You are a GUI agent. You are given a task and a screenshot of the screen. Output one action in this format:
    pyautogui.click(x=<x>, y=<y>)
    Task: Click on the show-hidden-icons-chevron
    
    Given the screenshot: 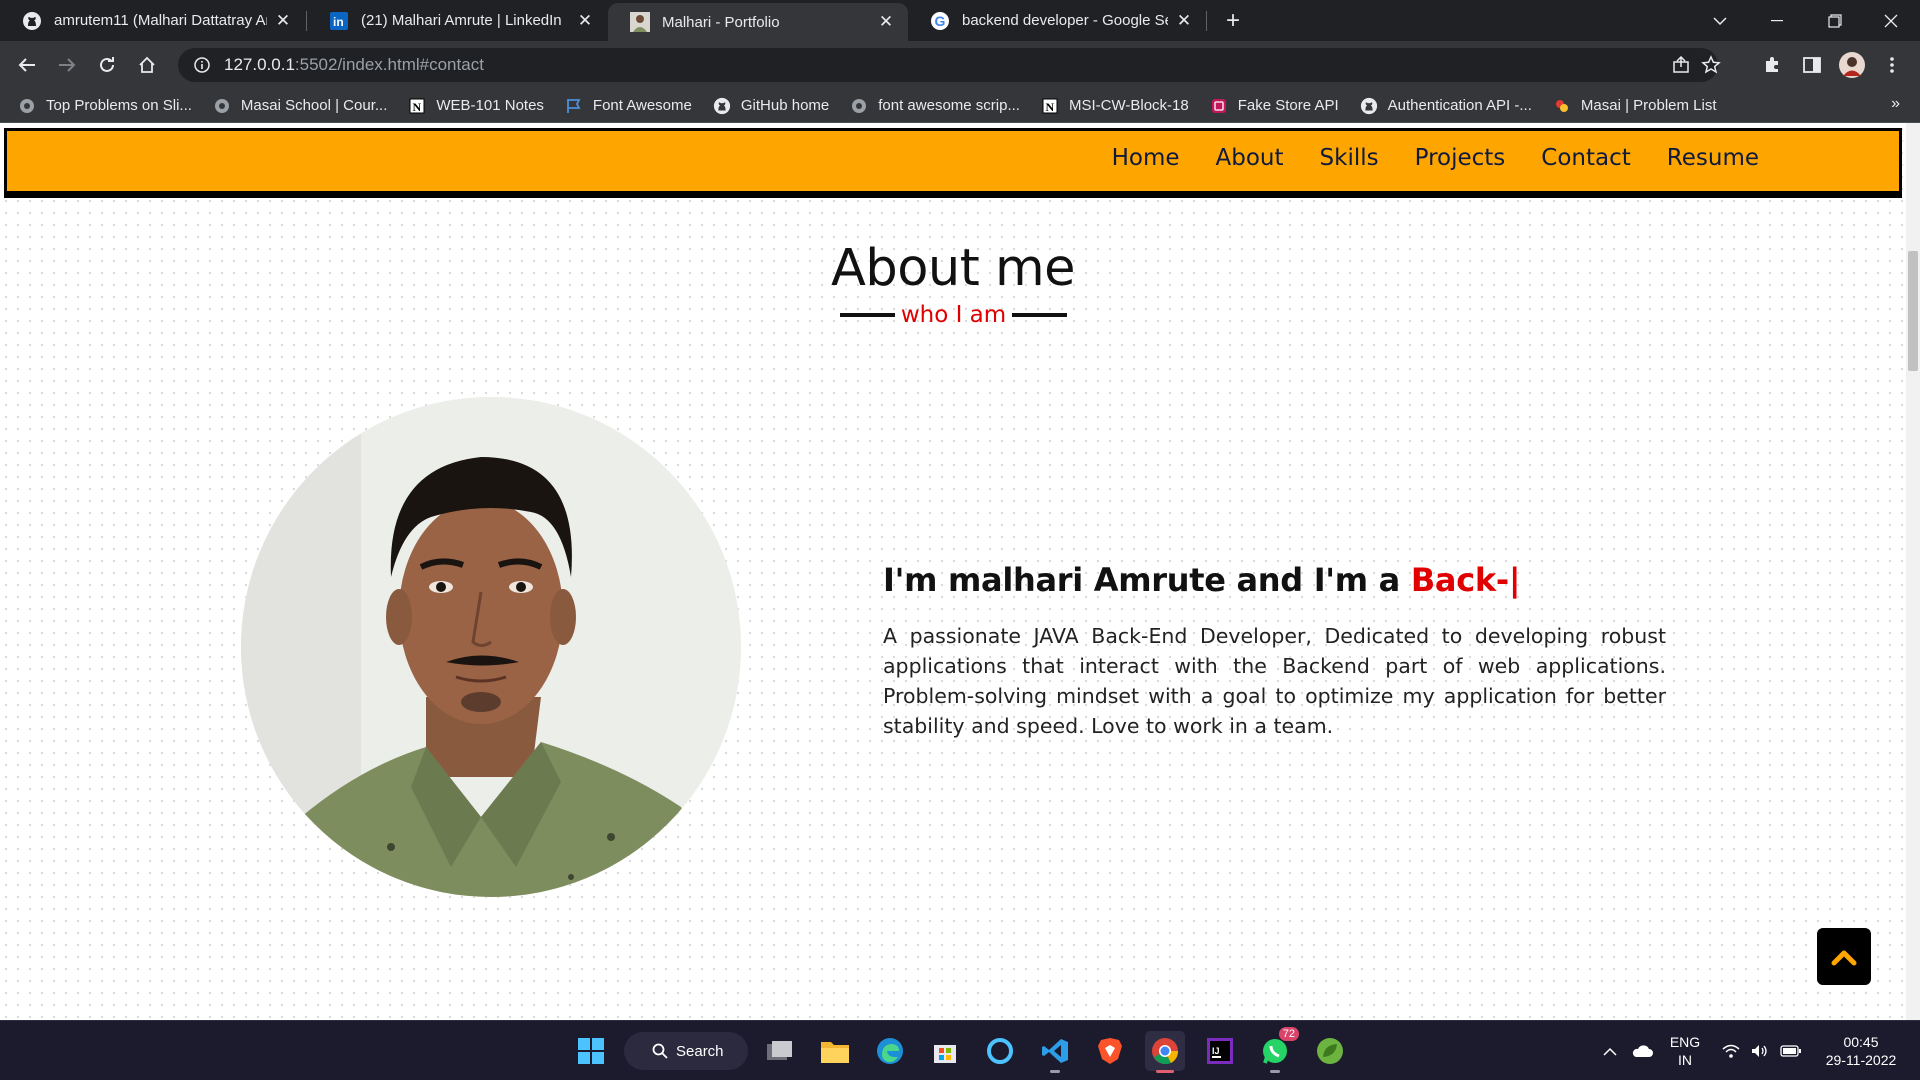 What is the action you would take?
    pyautogui.click(x=1610, y=1050)
    